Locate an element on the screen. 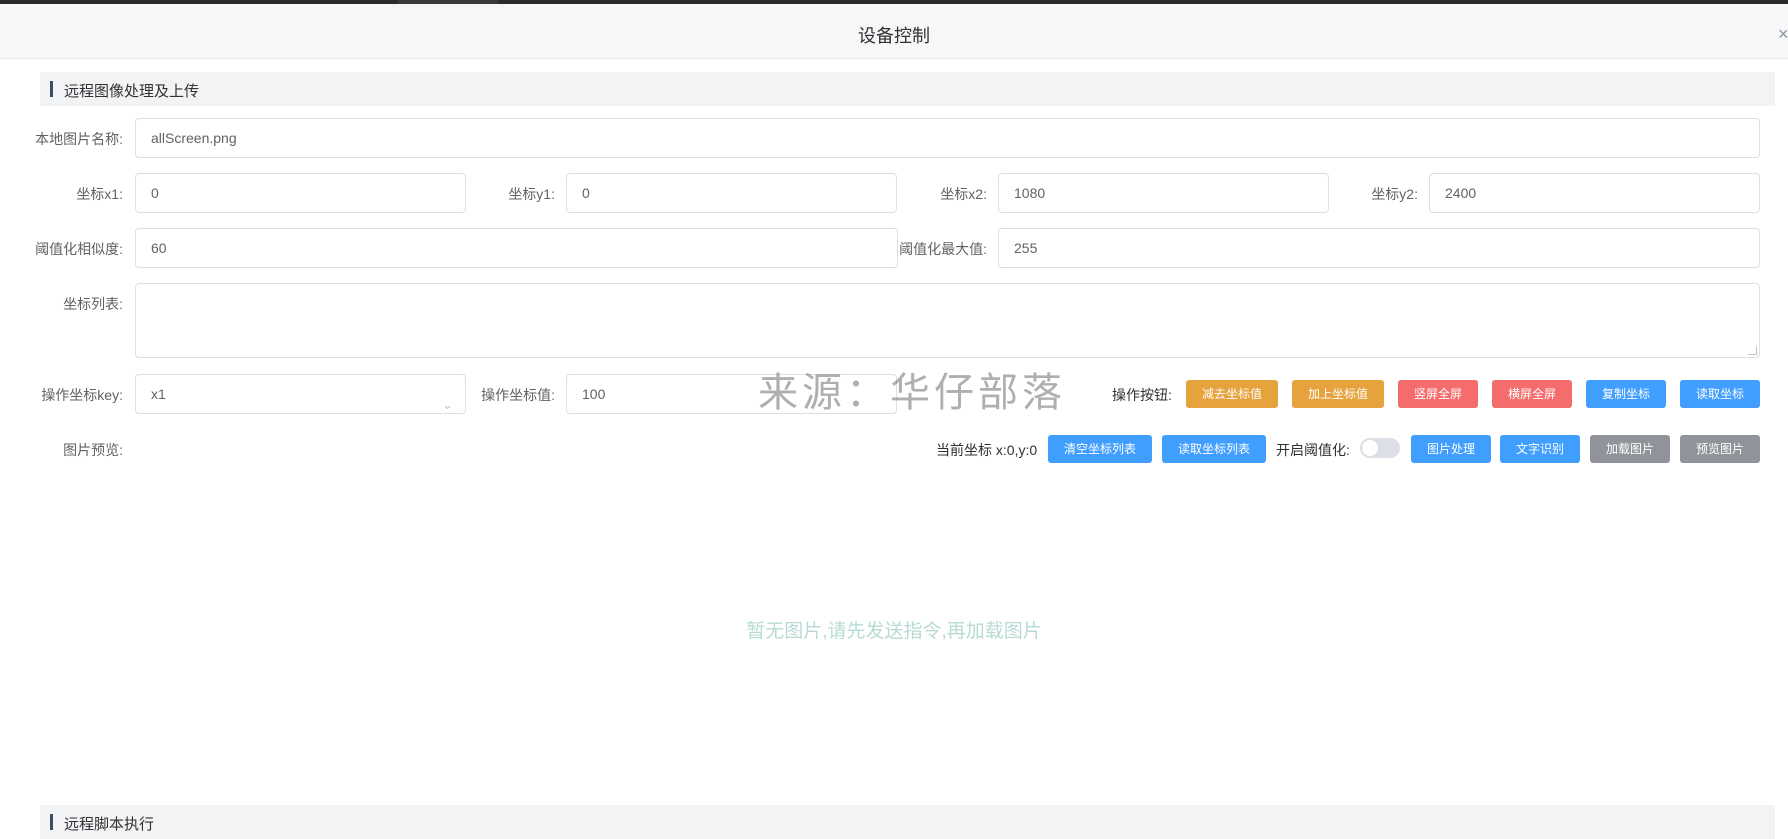 Image resolution: width=1788 pixels, height=839 pixels. y2-input: 2400 is located at coordinates (1594, 193).